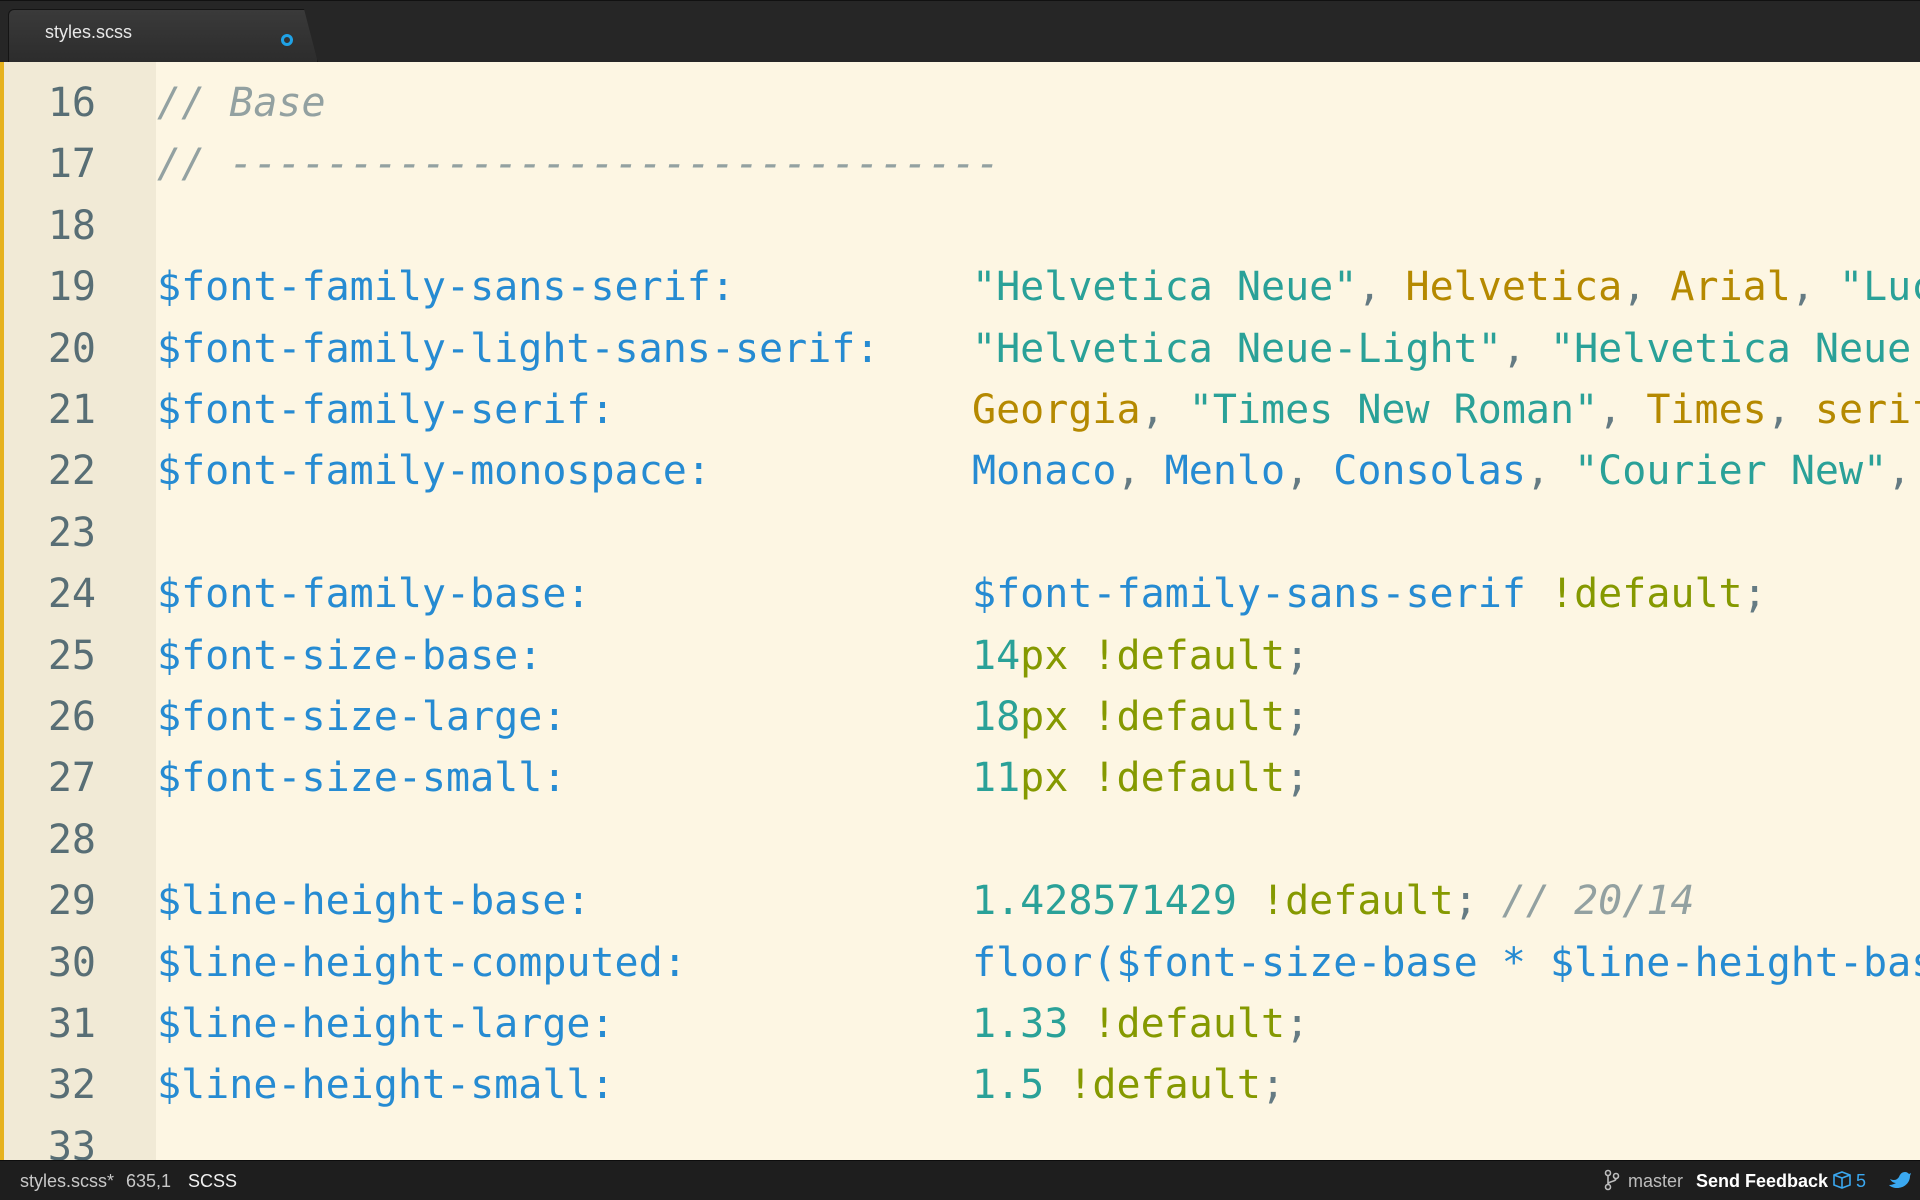 Image resolution: width=1920 pixels, height=1200 pixels. What do you see at coordinates (996, 717) in the screenshot?
I see `code-token: 18` at bounding box center [996, 717].